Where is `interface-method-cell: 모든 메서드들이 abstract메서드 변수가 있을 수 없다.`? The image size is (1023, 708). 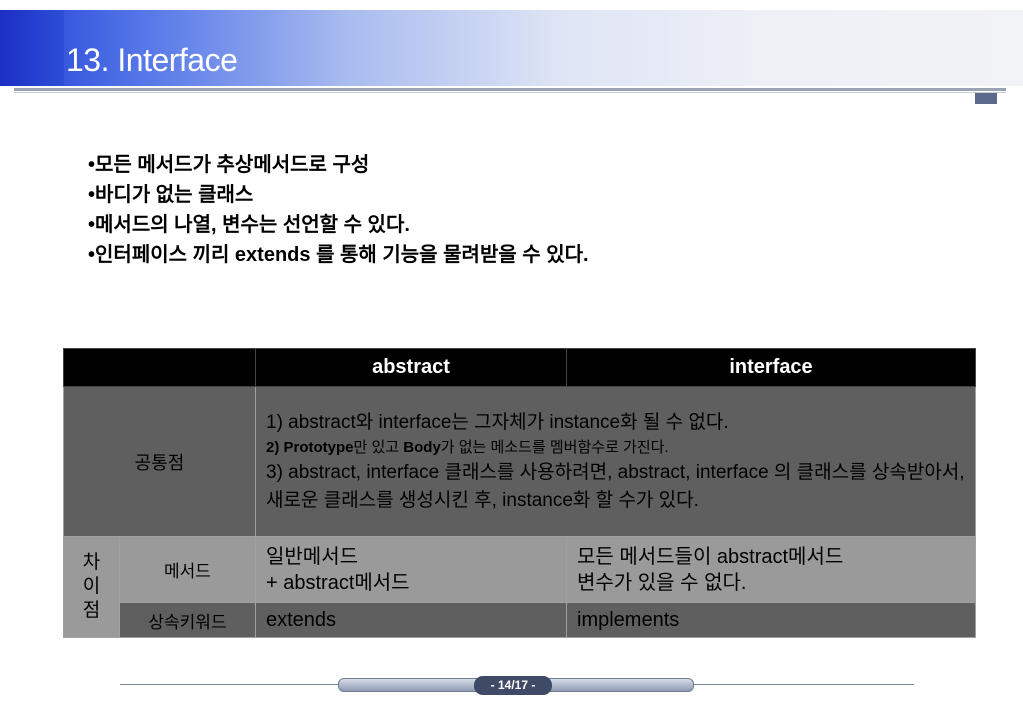
interface-method-cell: 모든 메서드들이 abstract메서드 변수가 있을 수 없다. is located at coordinates (771, 569).